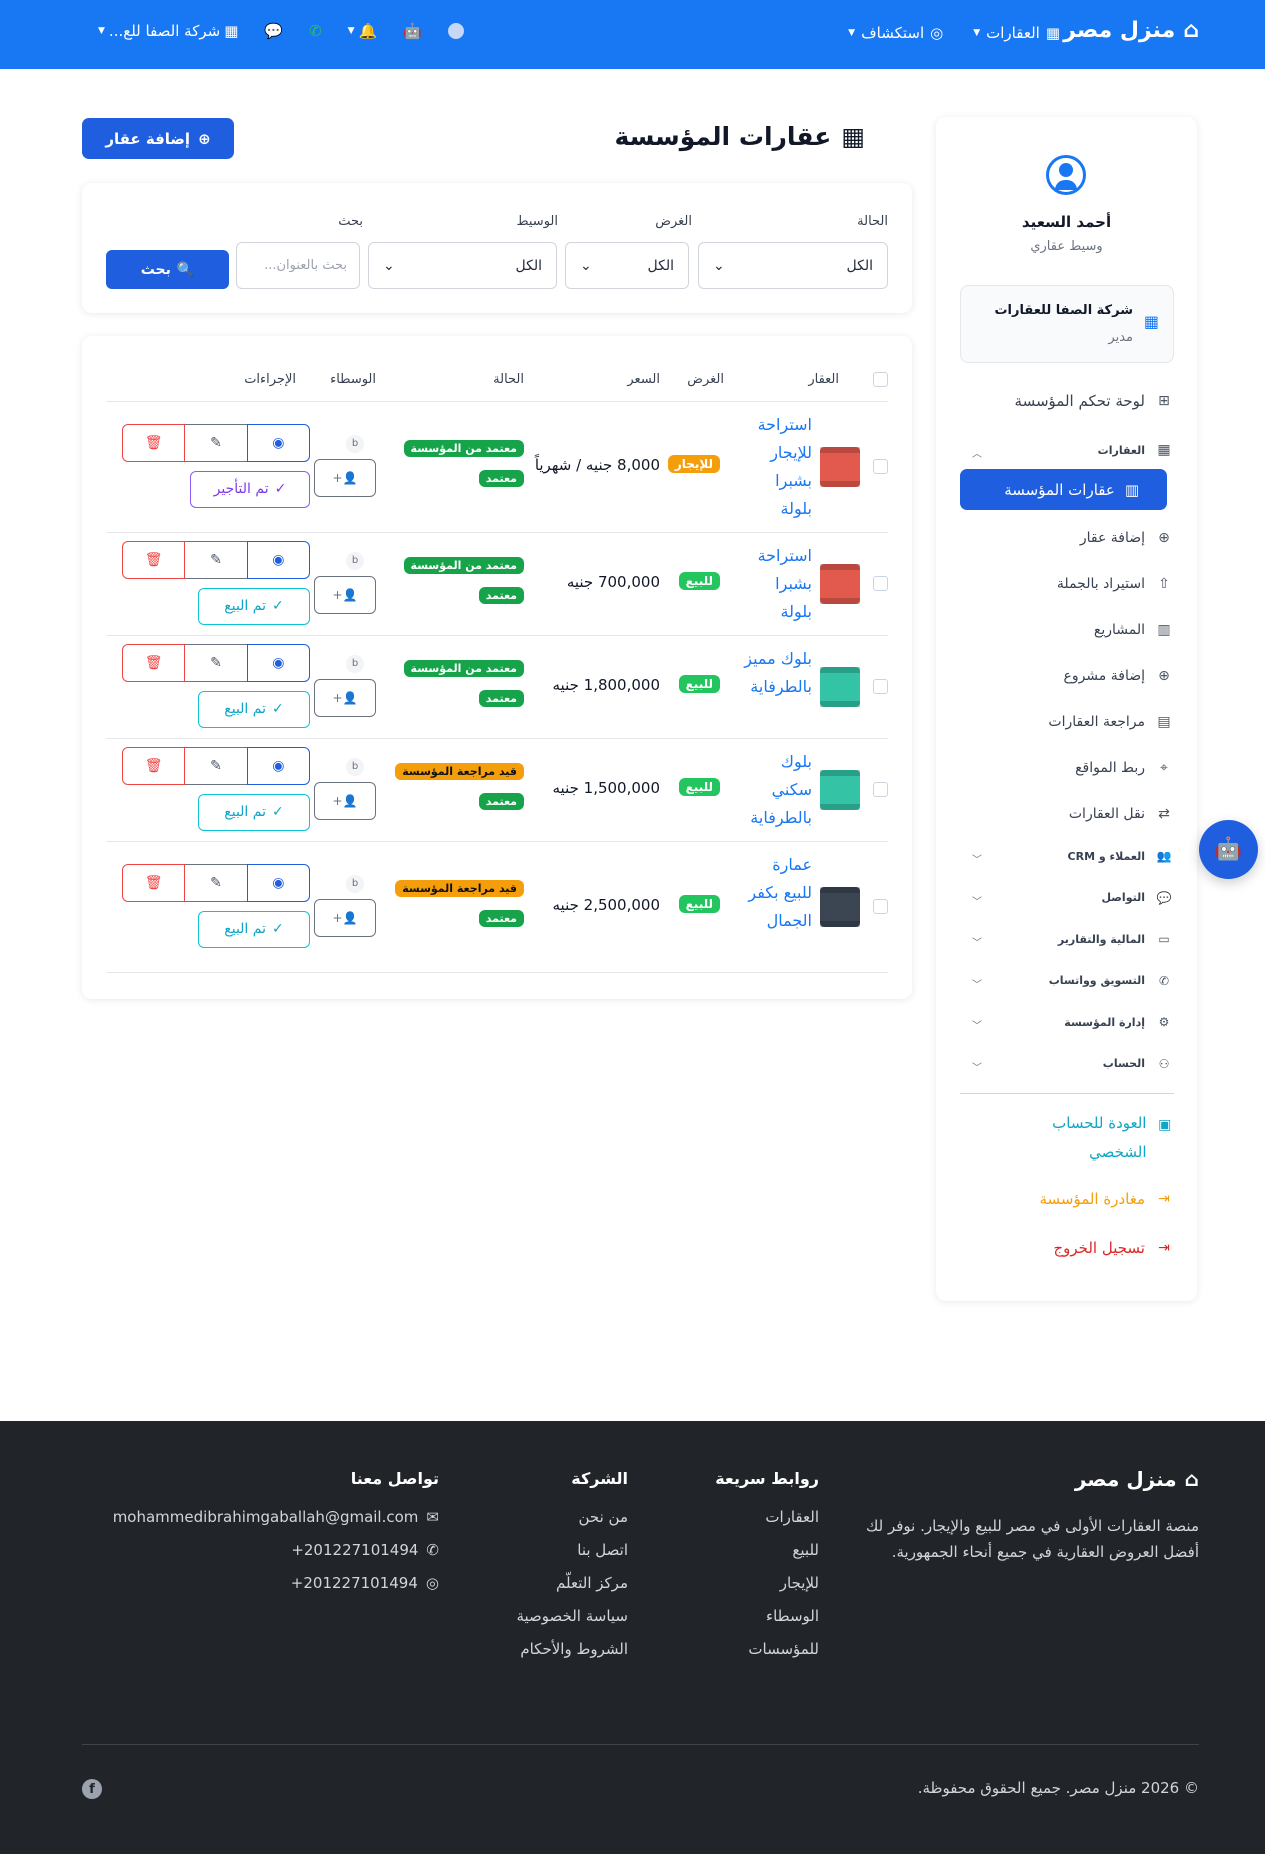 This screenshot has height=1854, width=1265. I want to click on sidebar-item: ▥ المشاريع, so click(1133, 630).